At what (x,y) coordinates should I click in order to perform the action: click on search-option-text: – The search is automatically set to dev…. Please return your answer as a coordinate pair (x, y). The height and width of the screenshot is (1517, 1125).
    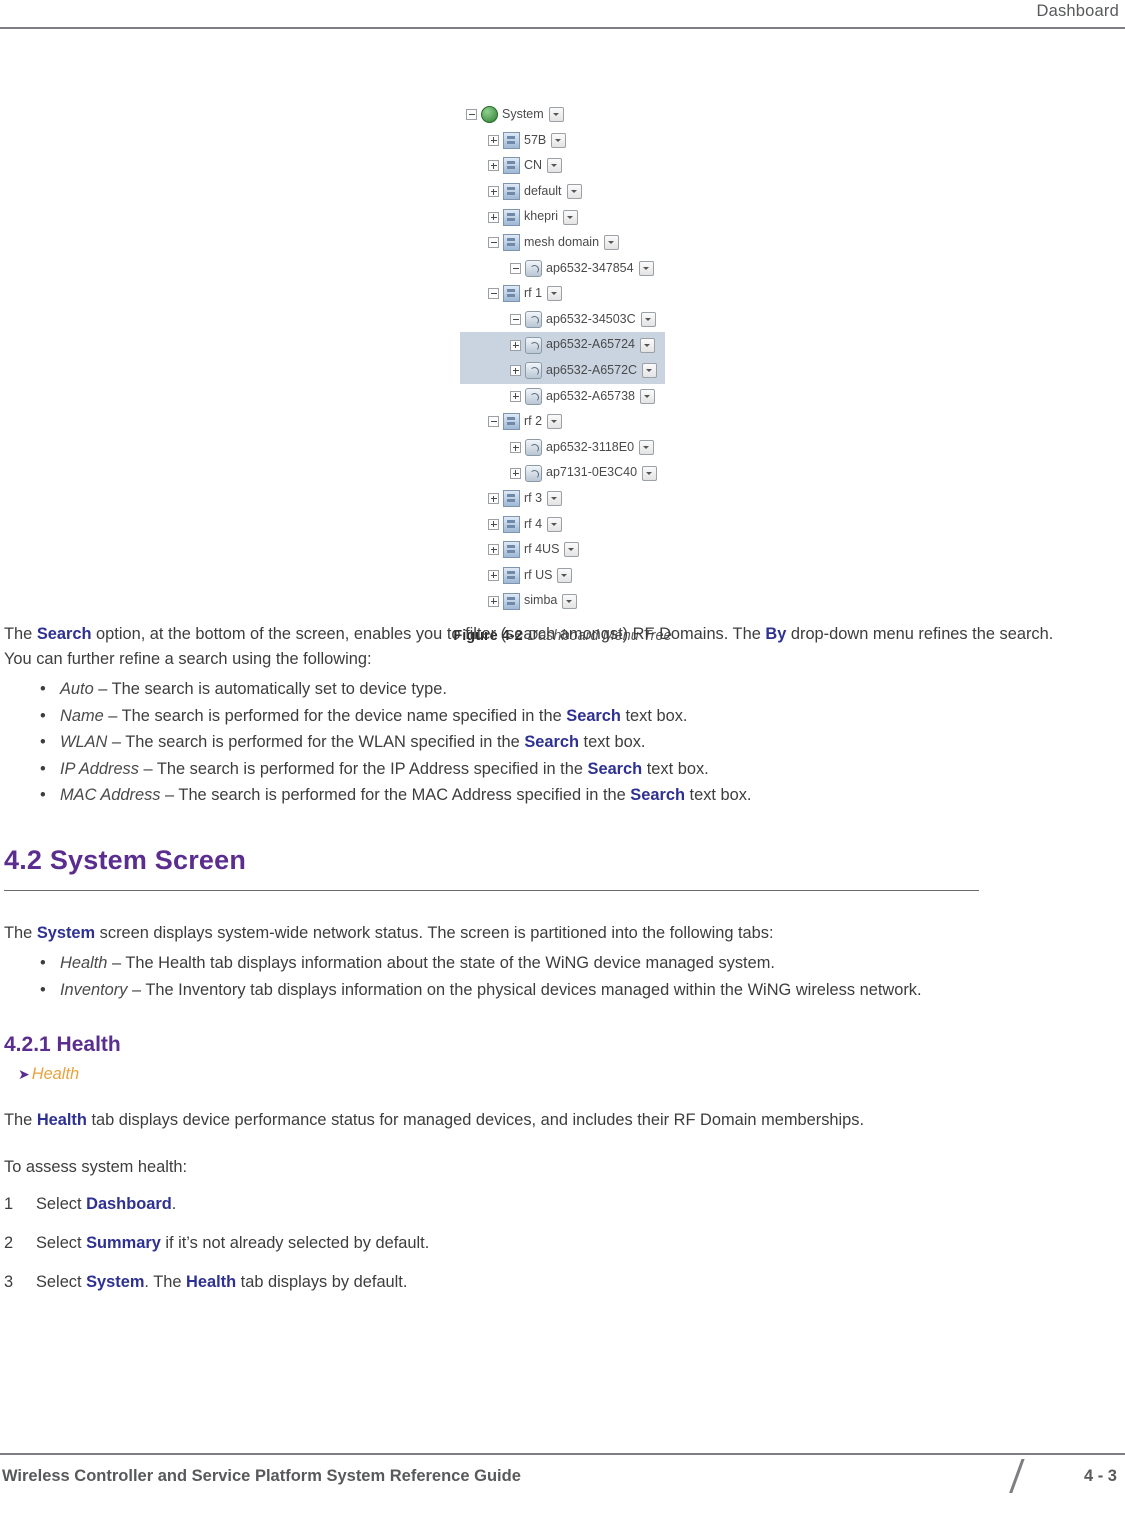
    Looking at the image, I should click on (270, 689).